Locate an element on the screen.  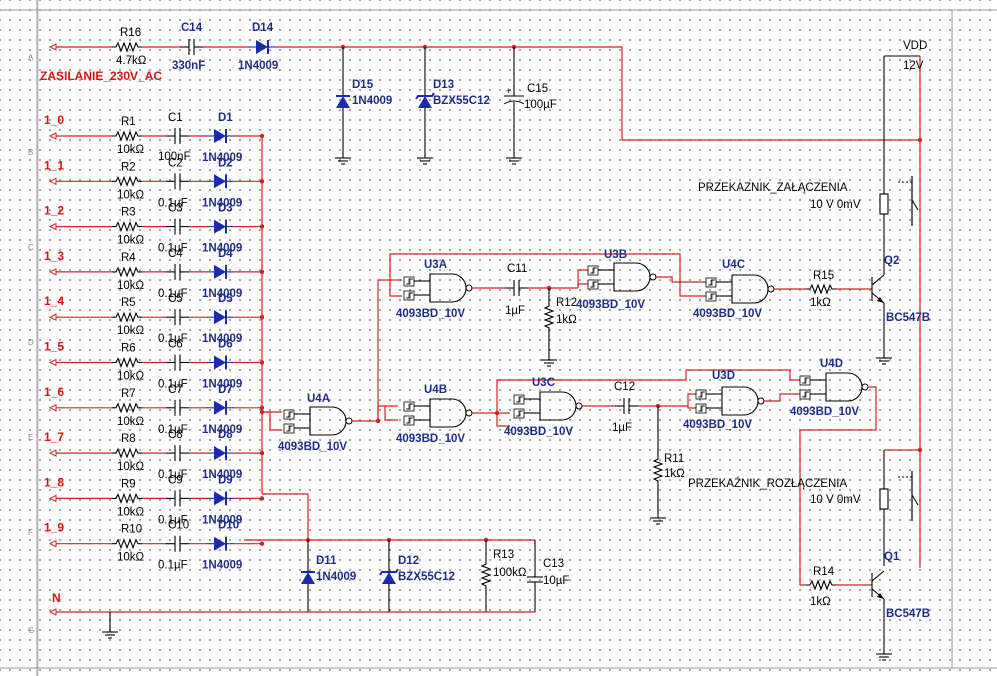
r12-value: 1kΩ is located at coordinates (566, 320).